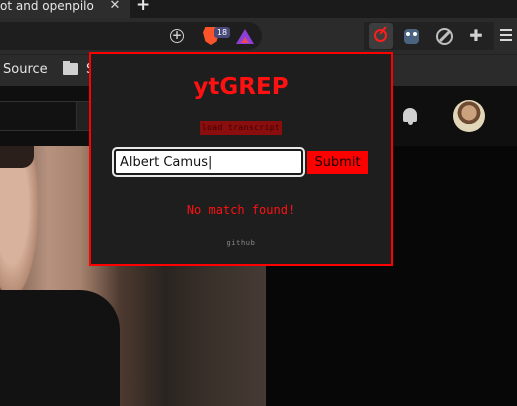  What do you see at coordinates (17, 157) in the screenshot?
I see `video-person-hair` at bounding box center [17, 157].